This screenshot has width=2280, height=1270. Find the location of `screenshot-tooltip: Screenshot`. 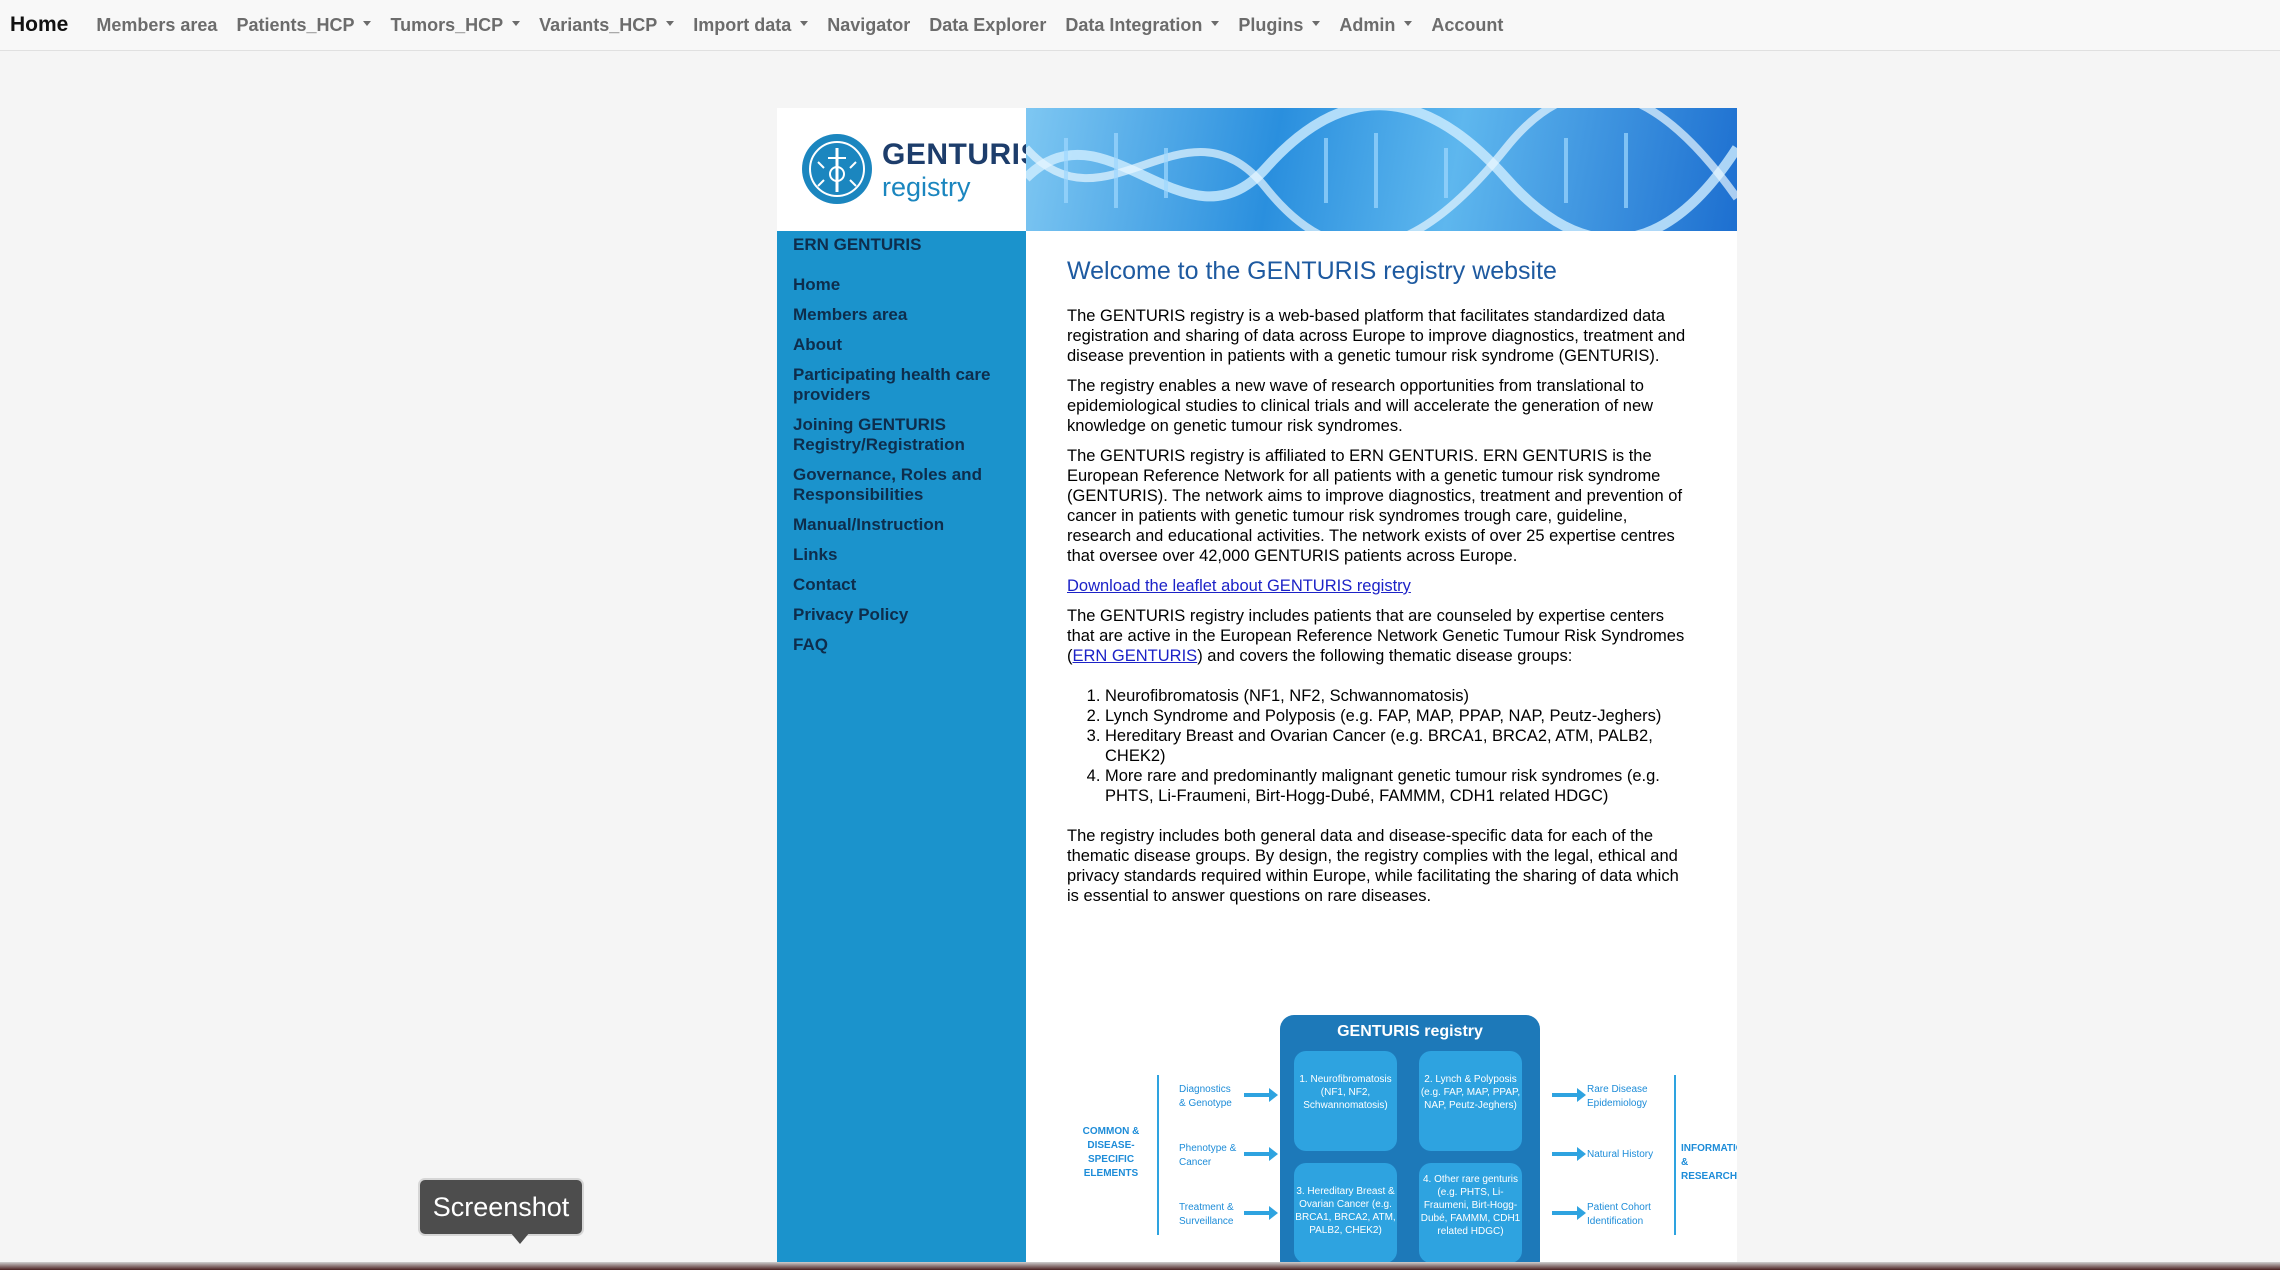

screenshot-tooltip: Screenshot is located at coordinates (501, 1211).